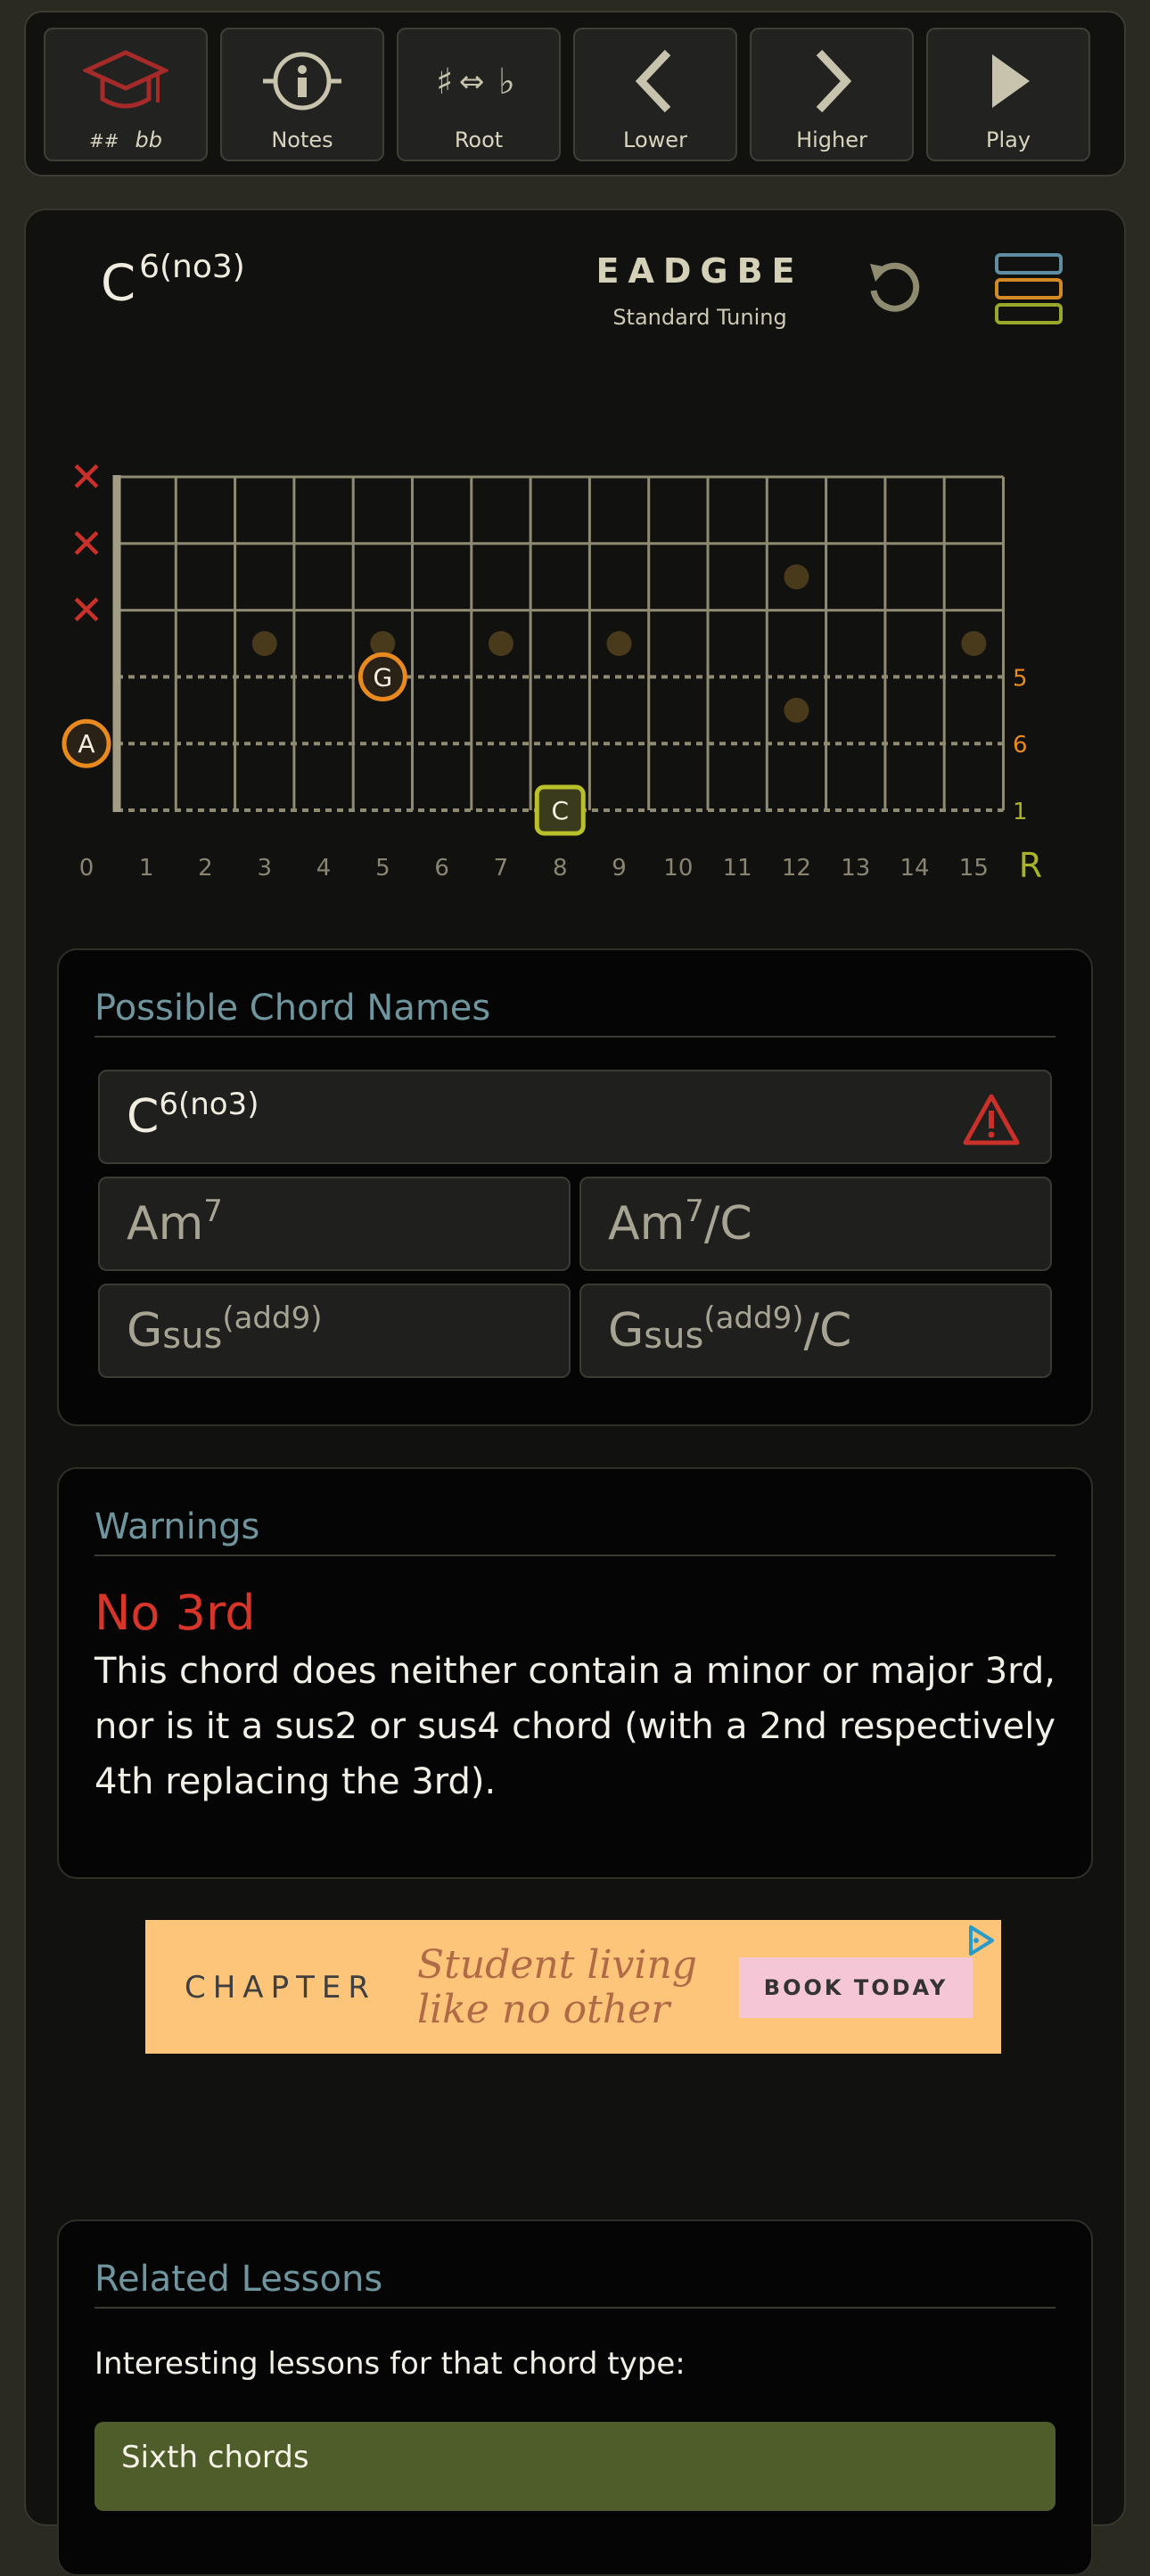 Image resolution: width=1150 pixels, height=2576 pixels. Describe the element at coordinates (382, 677) in the screenshot. I see `note-label: G` at that location.